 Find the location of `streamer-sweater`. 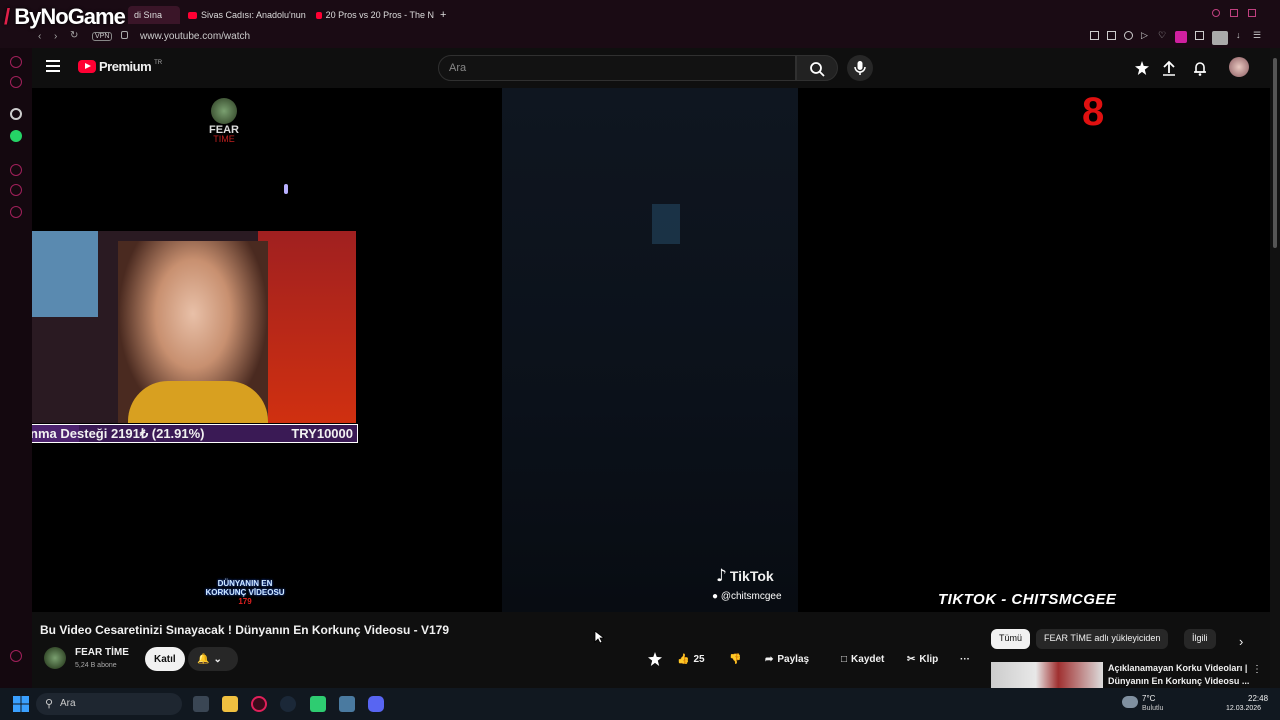

streamer-sweater is located at coordinates (198, 402).